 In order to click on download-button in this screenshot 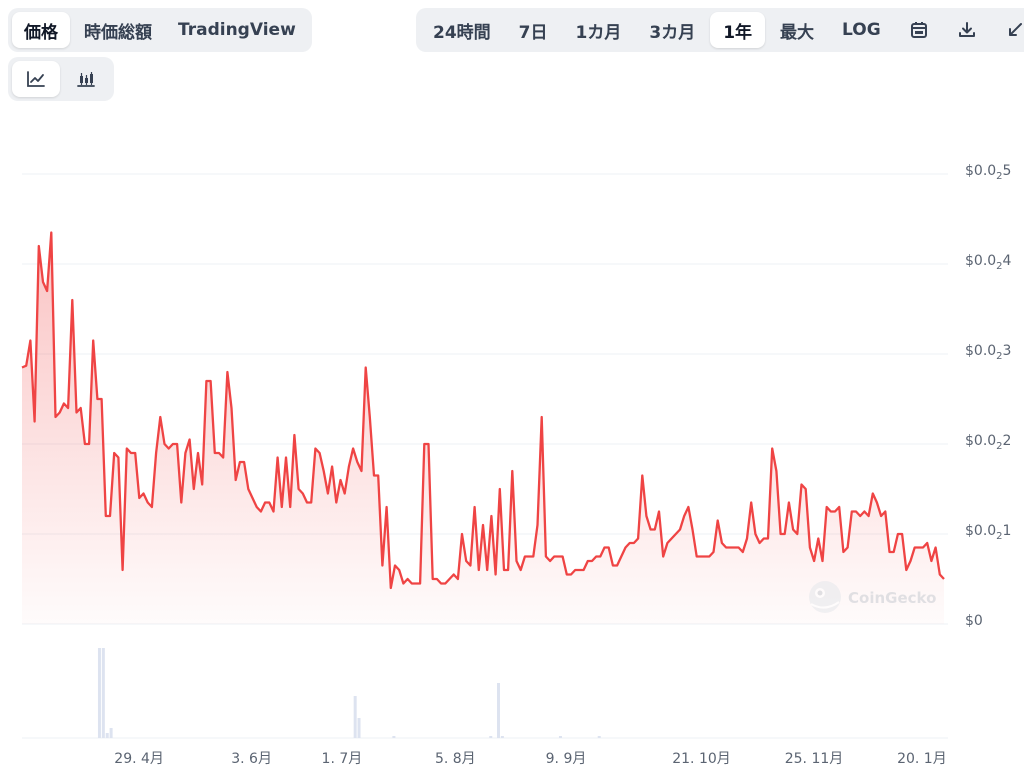, I will do `click(967, 30)`.